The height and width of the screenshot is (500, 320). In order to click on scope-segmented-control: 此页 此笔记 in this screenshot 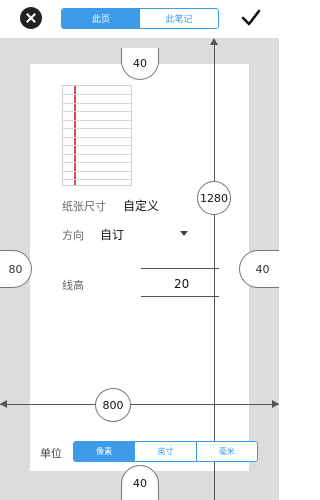, I will do `click(140, 18)`.